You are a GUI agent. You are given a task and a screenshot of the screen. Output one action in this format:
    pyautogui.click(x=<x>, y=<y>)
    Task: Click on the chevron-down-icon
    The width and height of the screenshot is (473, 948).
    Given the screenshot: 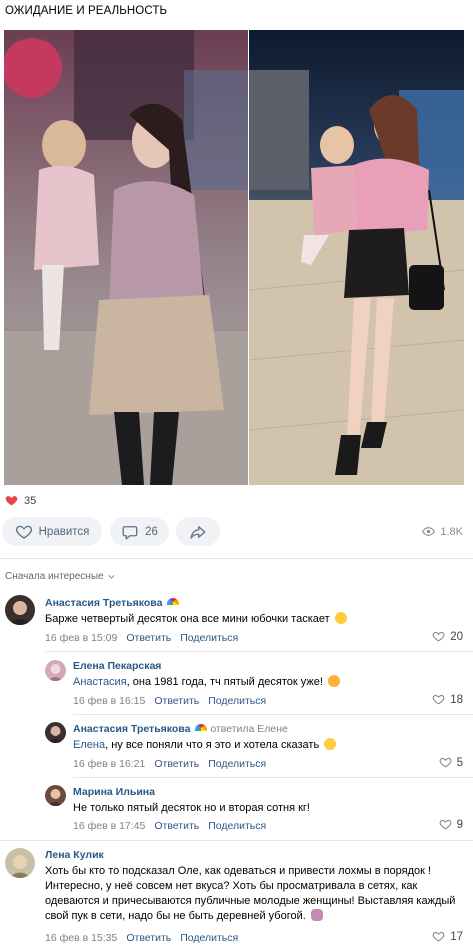 What is the action you would take?
    pyautogui.click(x=111, y=577)
    